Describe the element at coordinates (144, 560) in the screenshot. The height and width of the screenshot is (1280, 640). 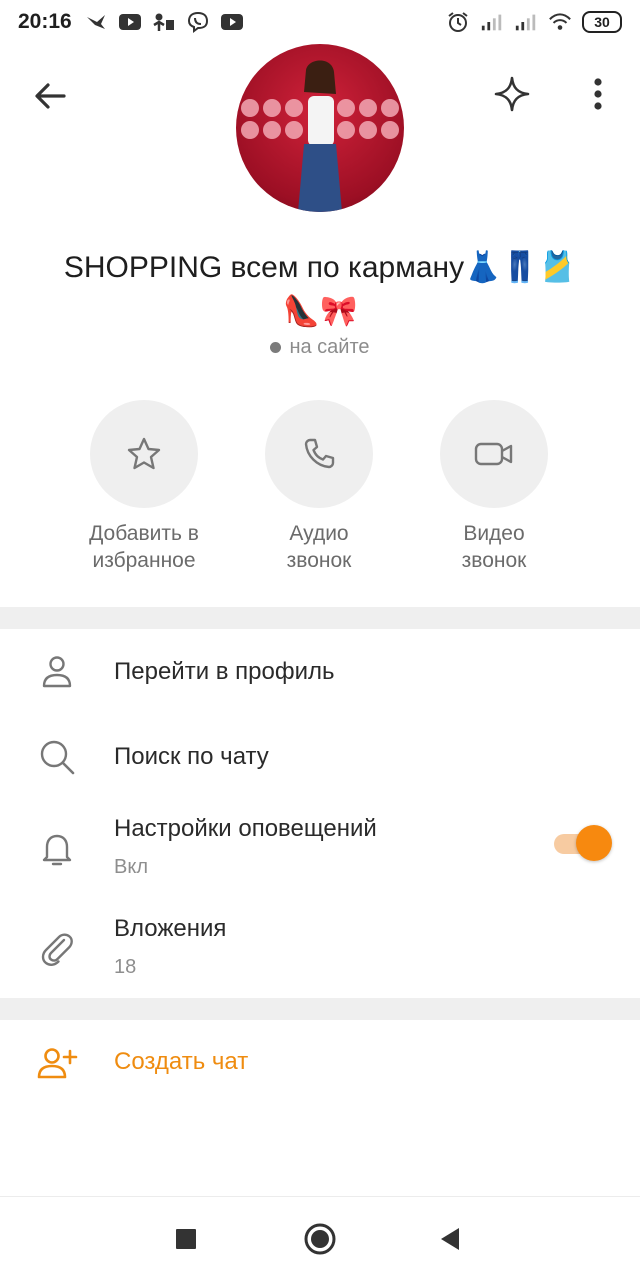
I see `action-label-line: избранное` at that location.